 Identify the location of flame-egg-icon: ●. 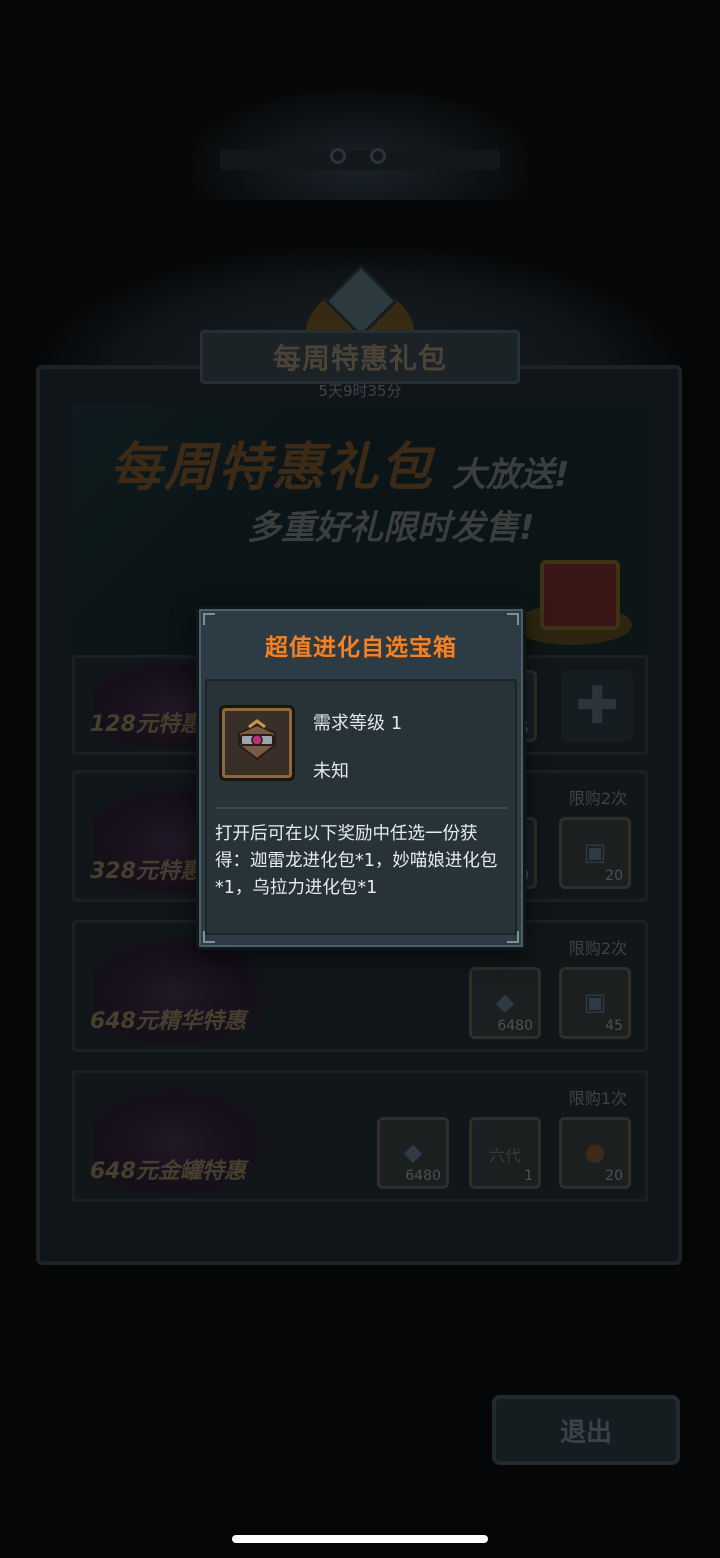
(595, 1152).